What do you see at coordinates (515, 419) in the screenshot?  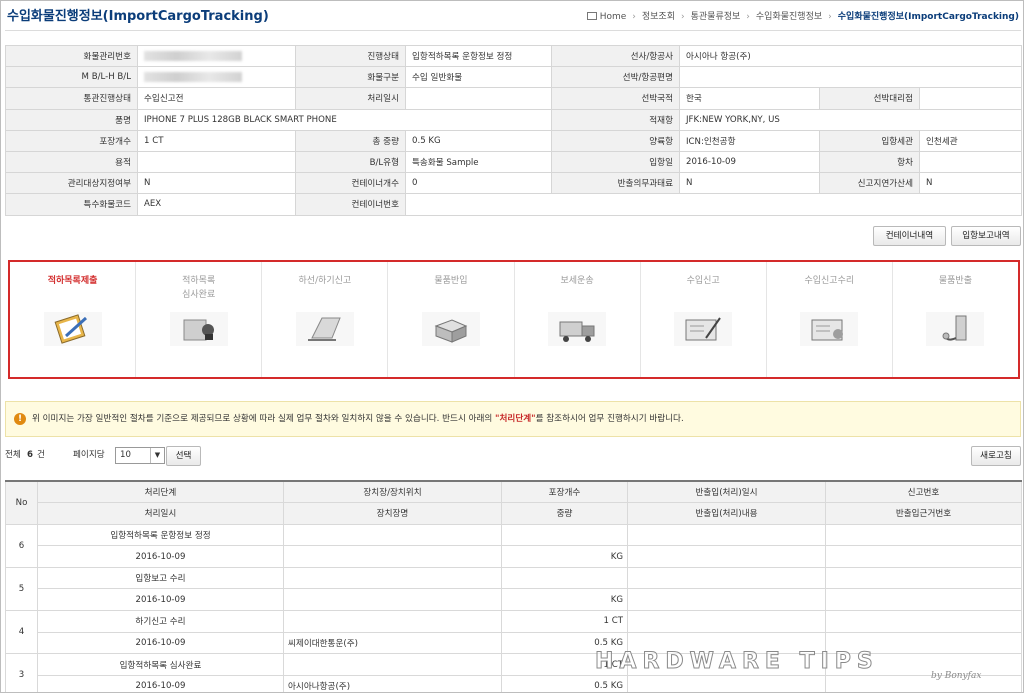 I see `notice-highlight: "처리단계"` at bounding box center [515, 419].